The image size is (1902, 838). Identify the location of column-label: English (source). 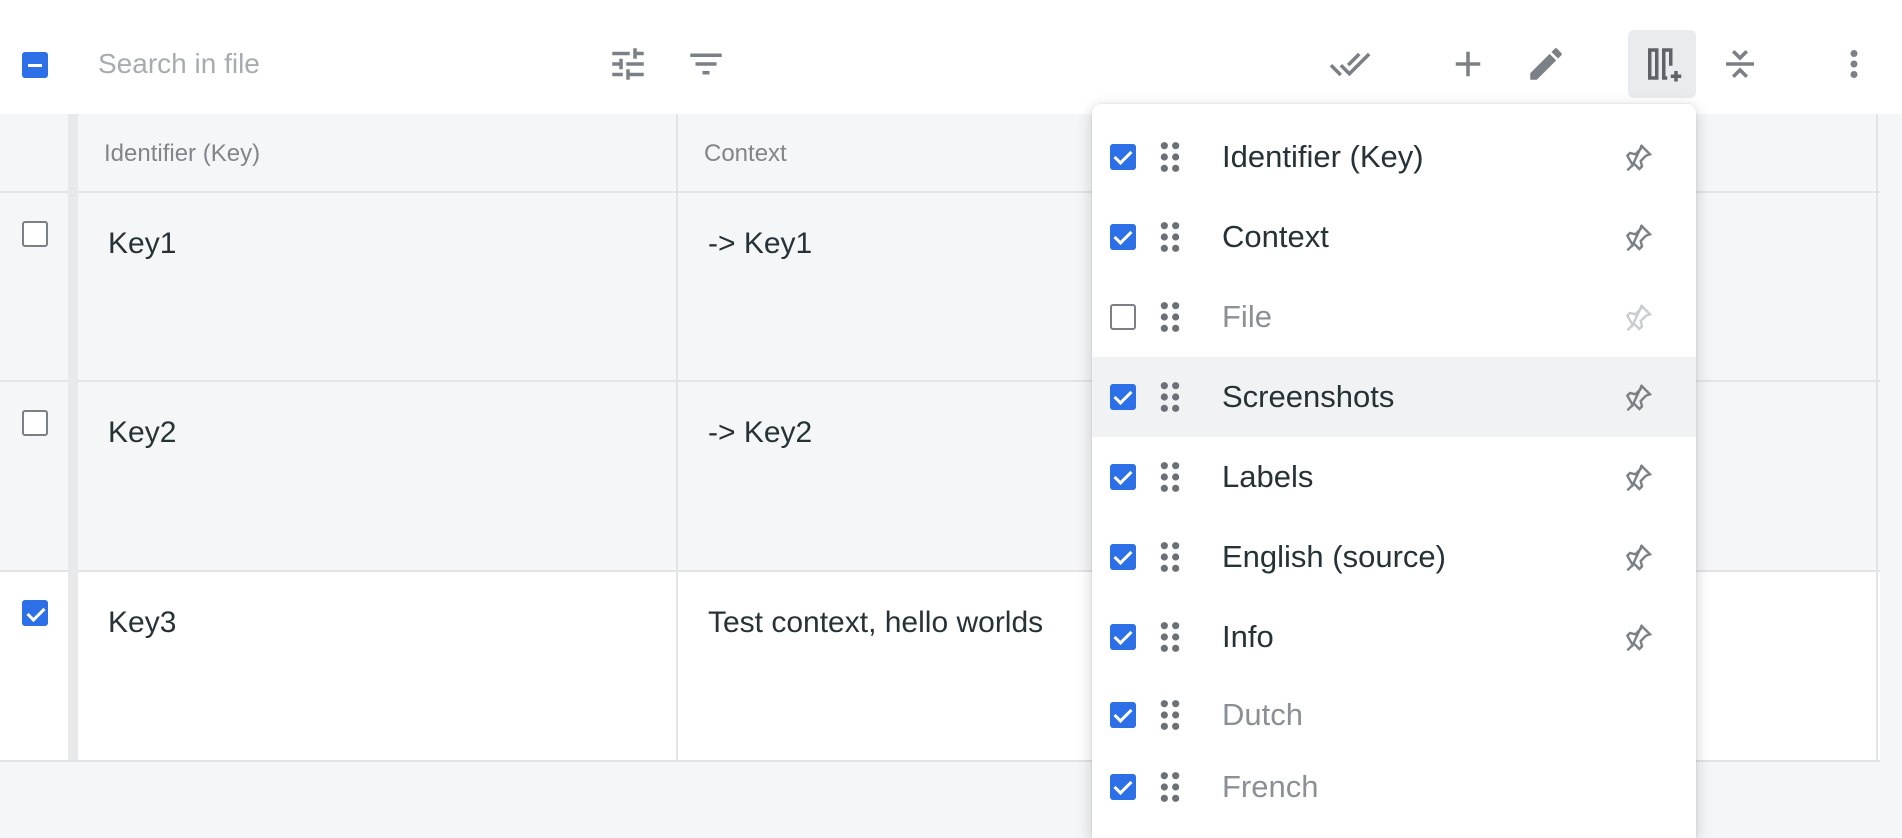
(1334, 556).